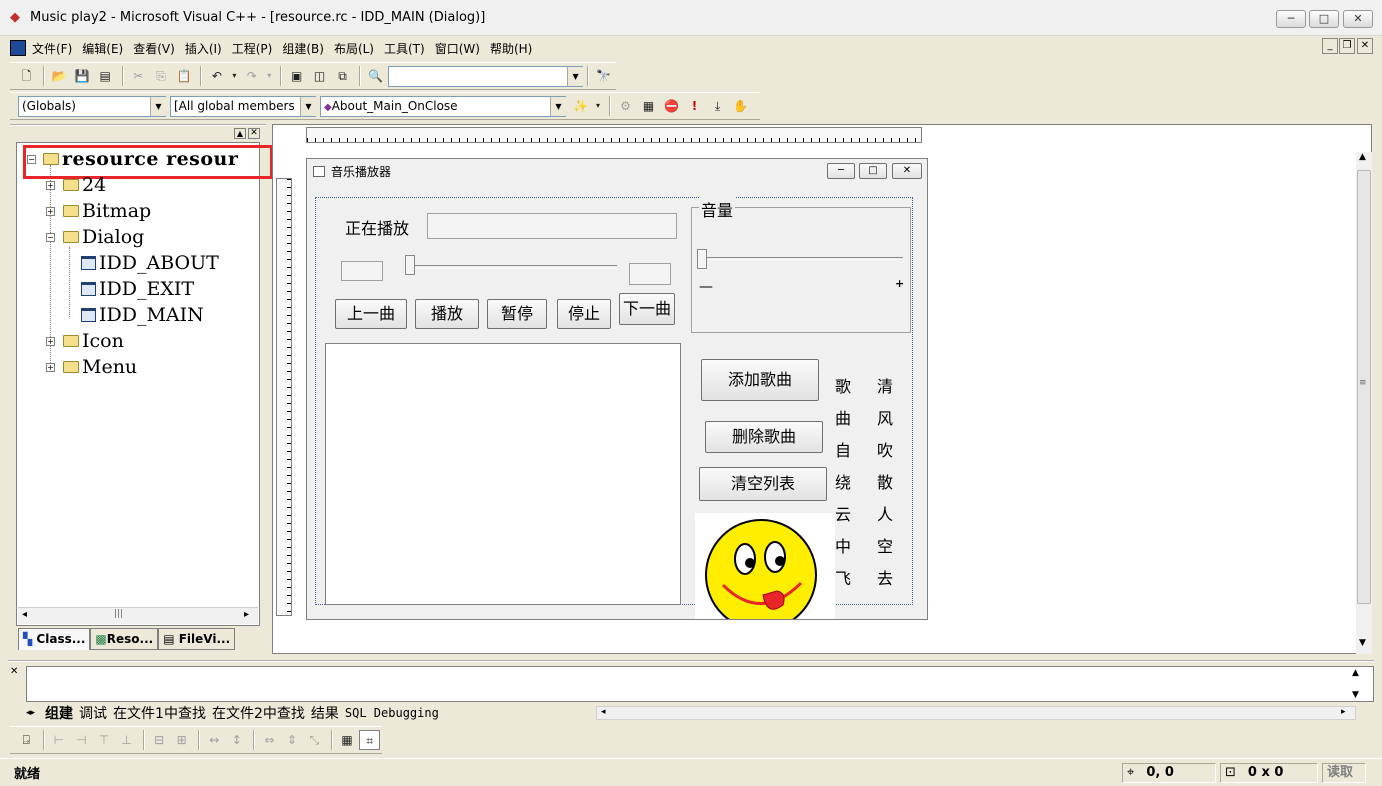 This screenshot has width=1382, height=786. I want to click on tab-find-in-files-1: 在文件1中查找, so click(159, 713).